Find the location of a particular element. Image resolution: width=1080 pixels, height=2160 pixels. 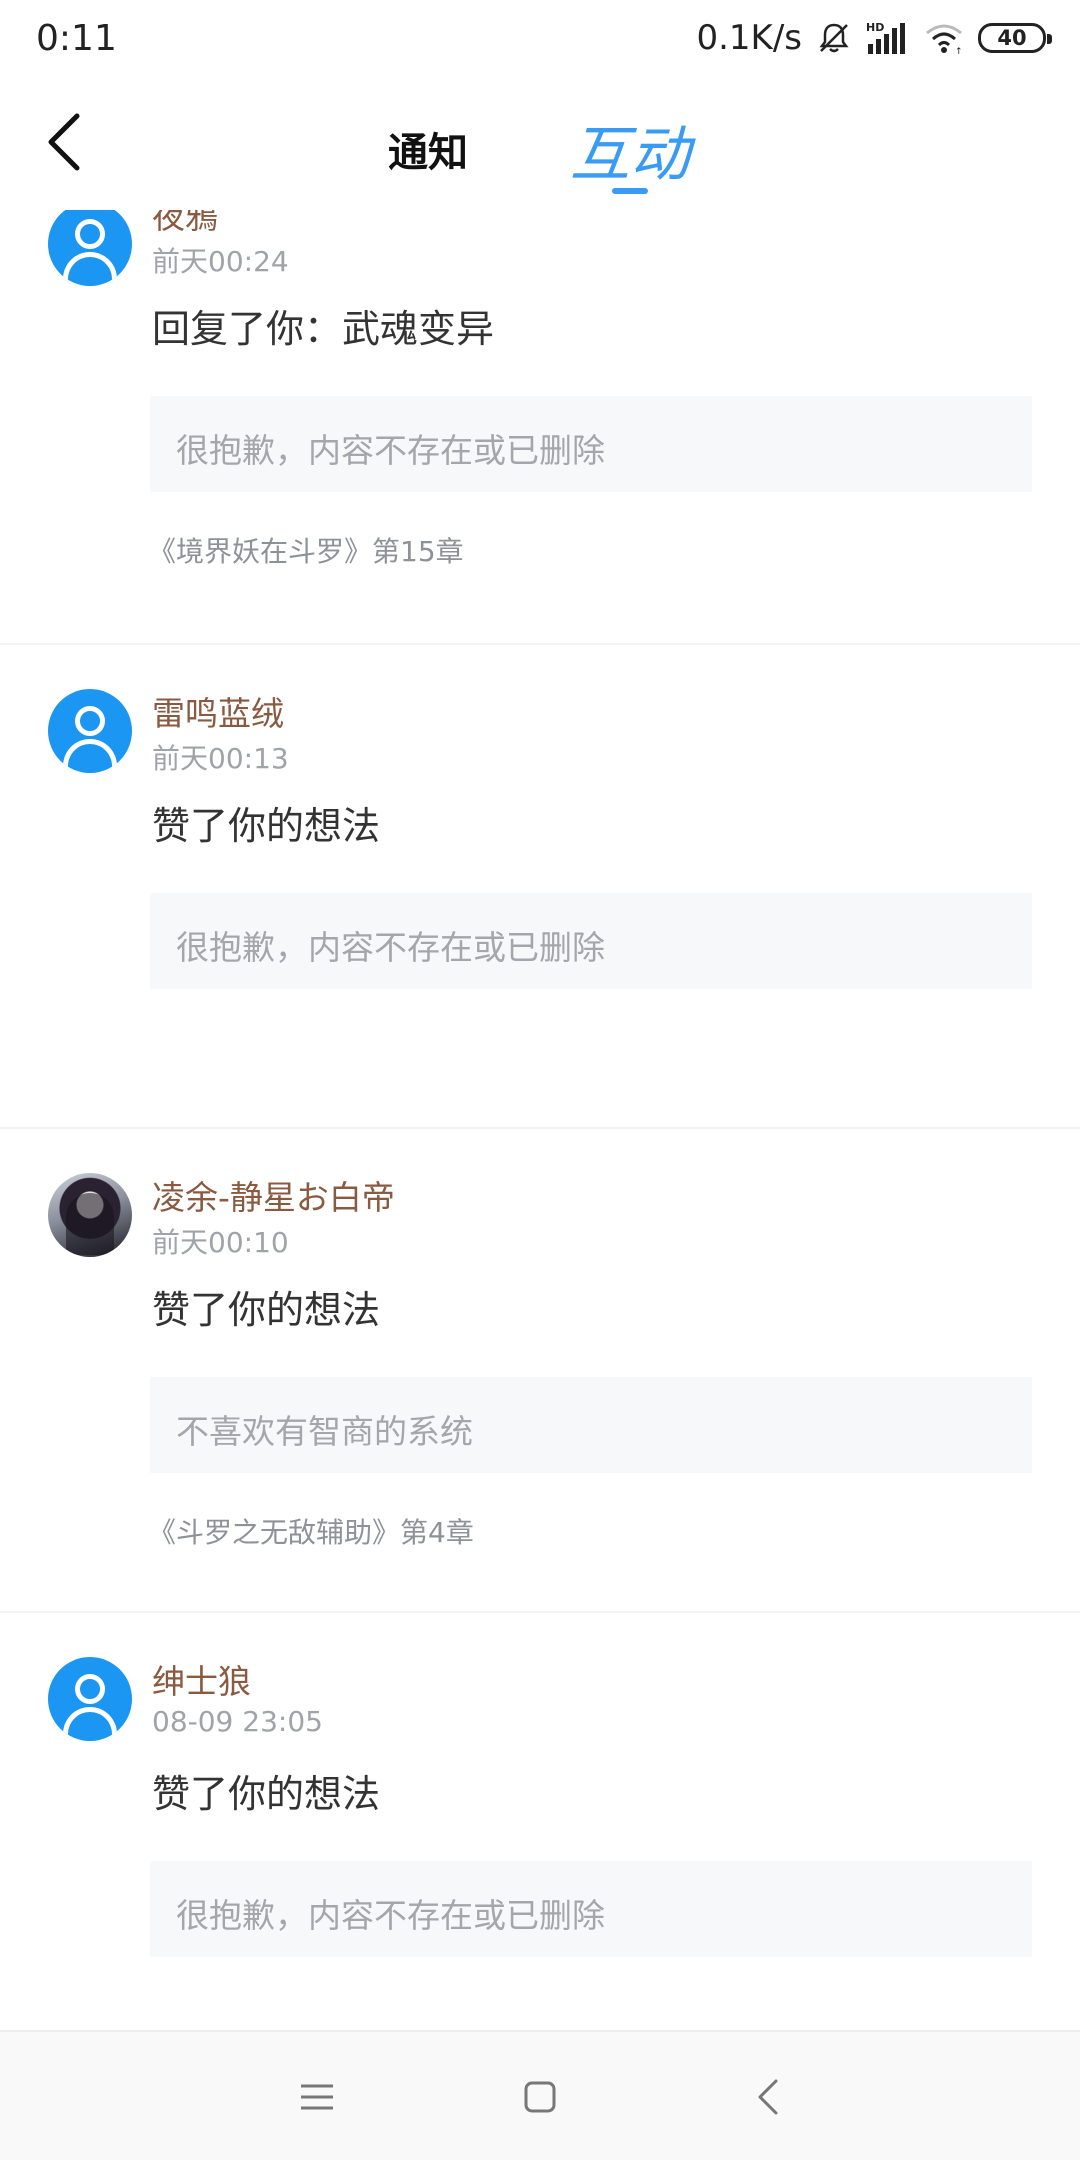

wifi-icon: ↑ is located at coordinates (944, 39).